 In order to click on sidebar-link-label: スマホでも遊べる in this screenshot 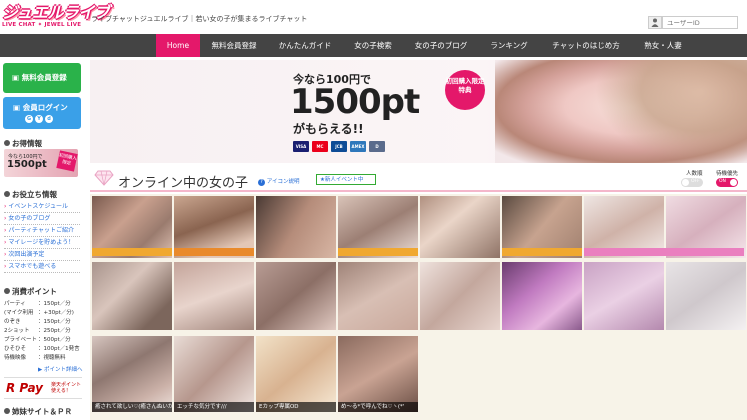, I will do `click(32, 266)`.